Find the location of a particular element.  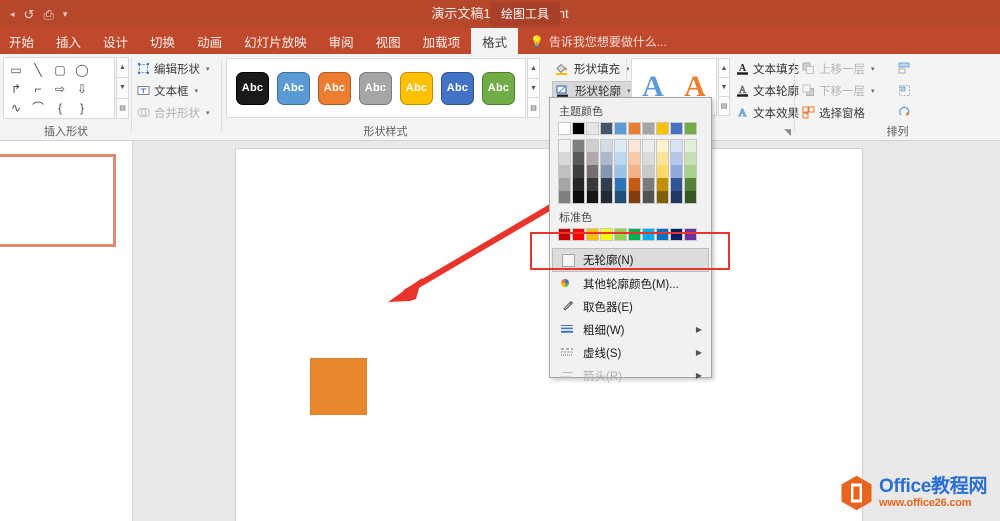

edit-shape-button: 编辑形状 ▾ is located at coordinates (173, 68).